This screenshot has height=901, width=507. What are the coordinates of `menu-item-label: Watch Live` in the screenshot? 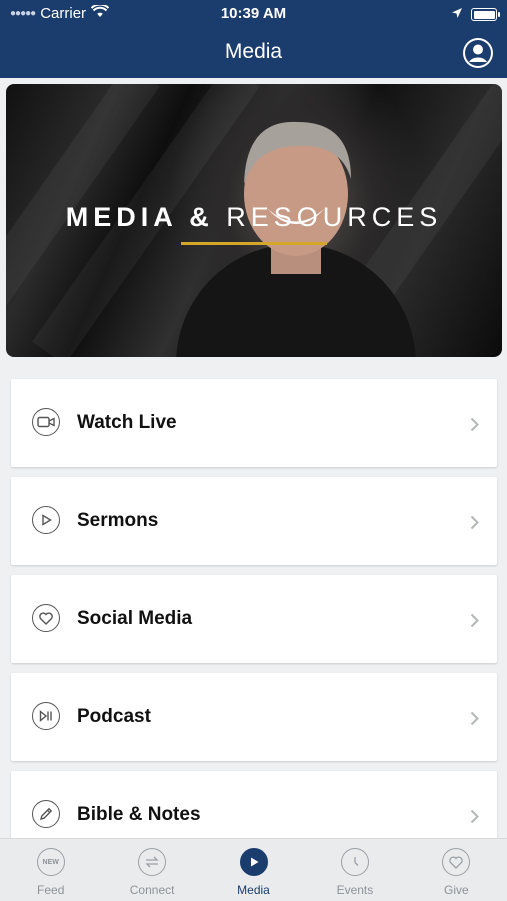 It's located at (127, 422).